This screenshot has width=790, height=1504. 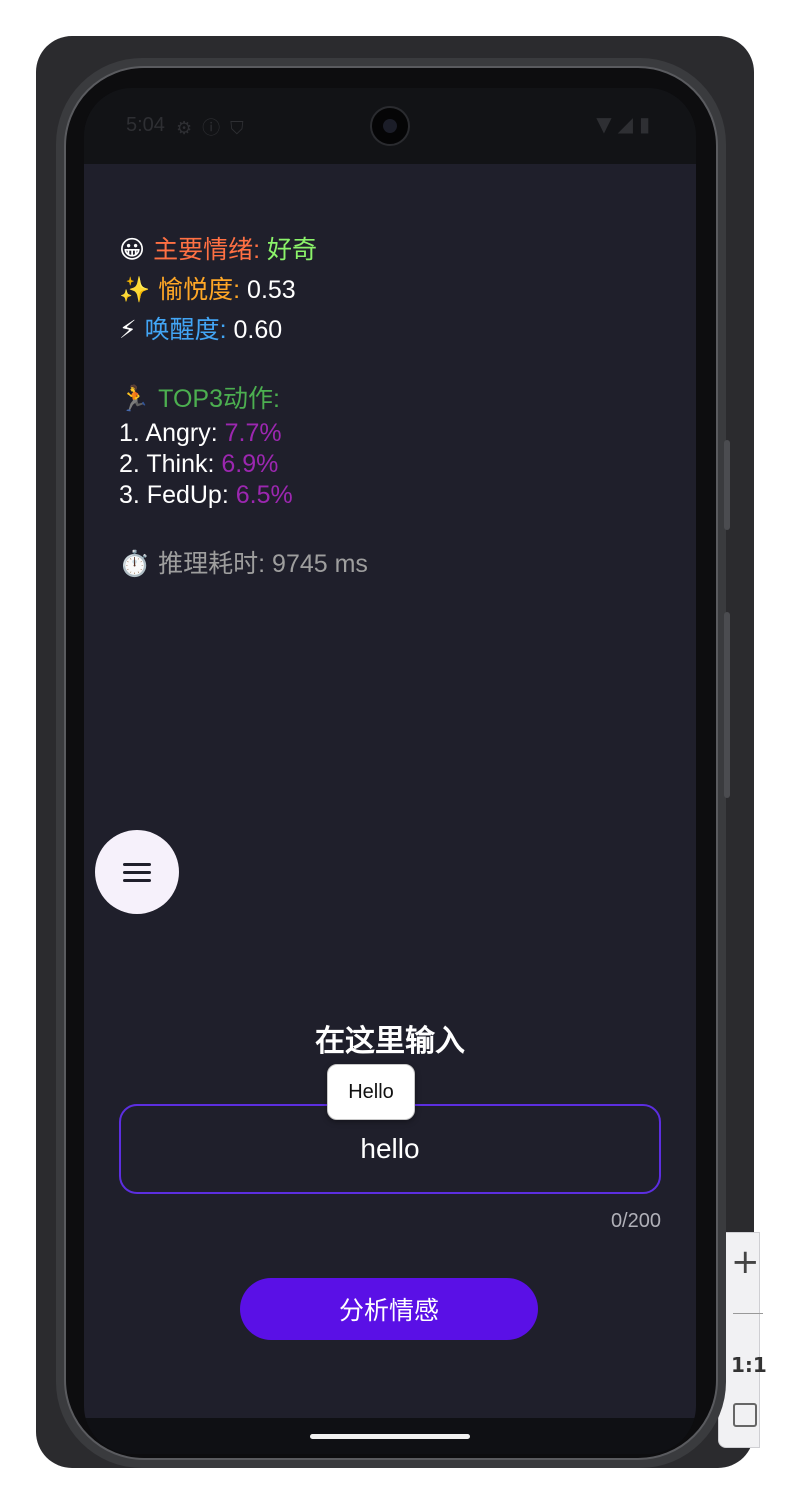 I want to click on primary-emotion-label: 主要情绪:, so click(x=207, y=250).